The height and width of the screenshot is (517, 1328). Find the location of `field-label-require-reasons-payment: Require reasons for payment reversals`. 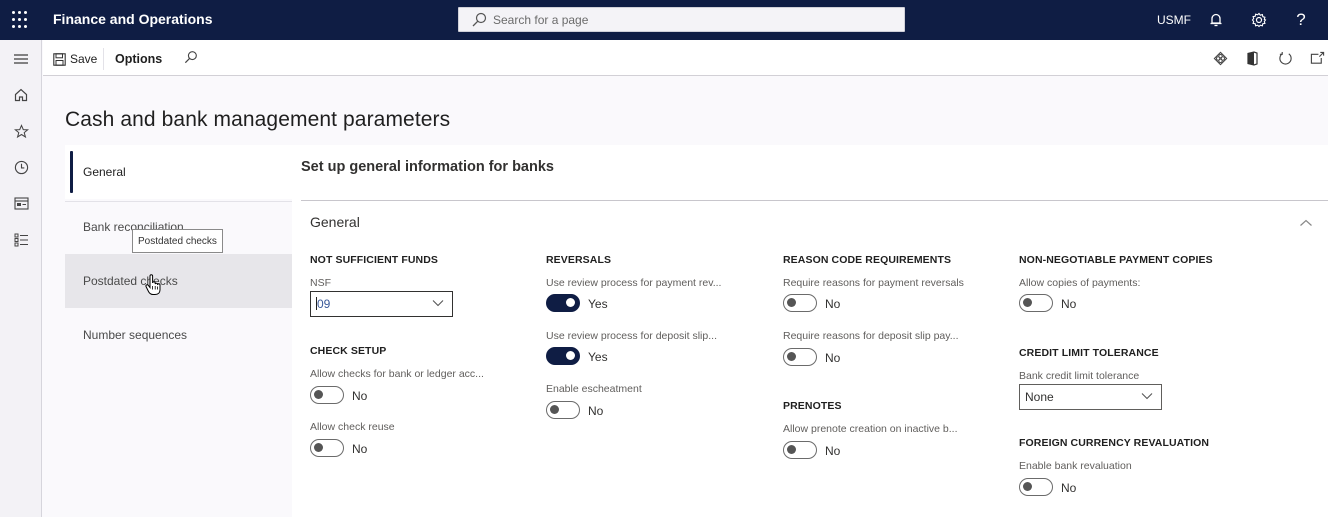

field-label-require-reasons-payment: Require reasons for payment reversals is located at coordinates (873, 283).